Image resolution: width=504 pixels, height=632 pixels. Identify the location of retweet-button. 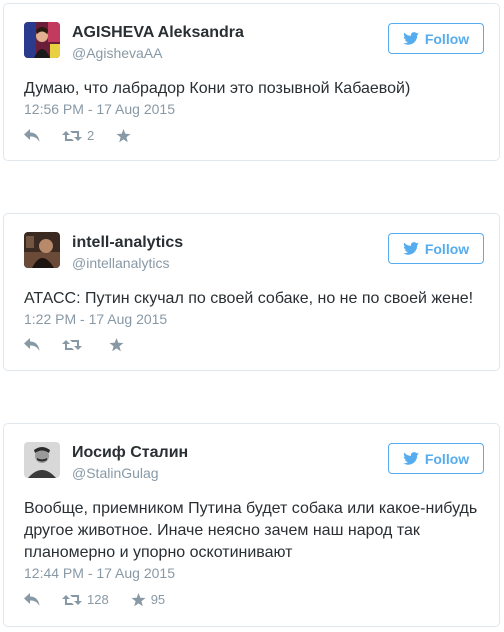
(74, 345).